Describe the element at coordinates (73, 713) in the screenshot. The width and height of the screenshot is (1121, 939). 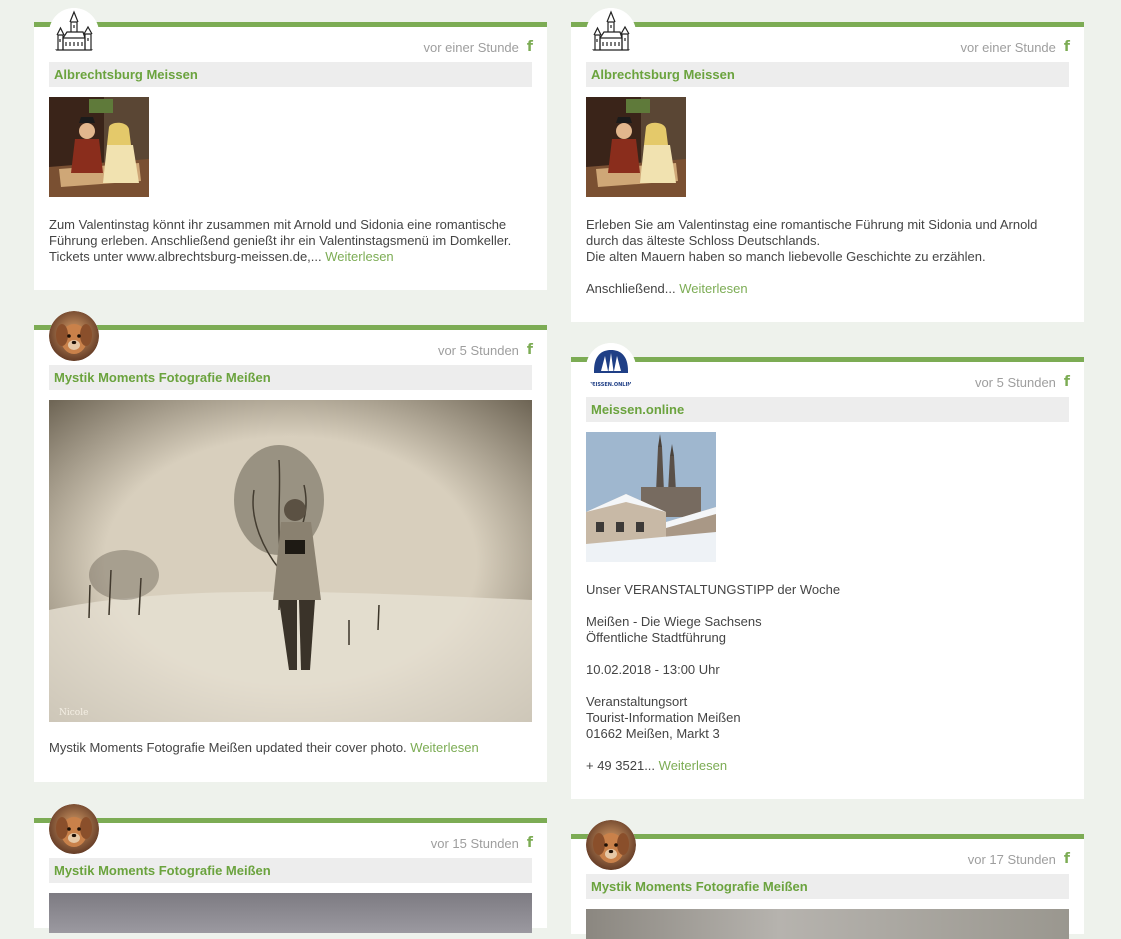
I see `image-signature: Nicole` at that location.